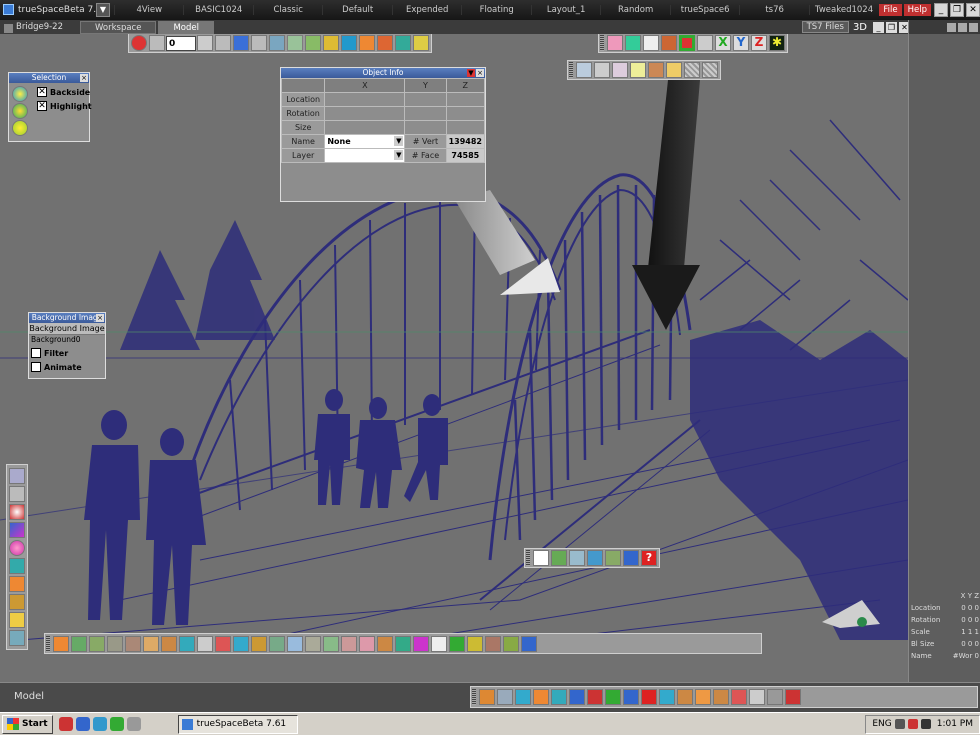 This screenshot has height=735, width=980. I want to click on grid-snap-icon, so click(710, 70).